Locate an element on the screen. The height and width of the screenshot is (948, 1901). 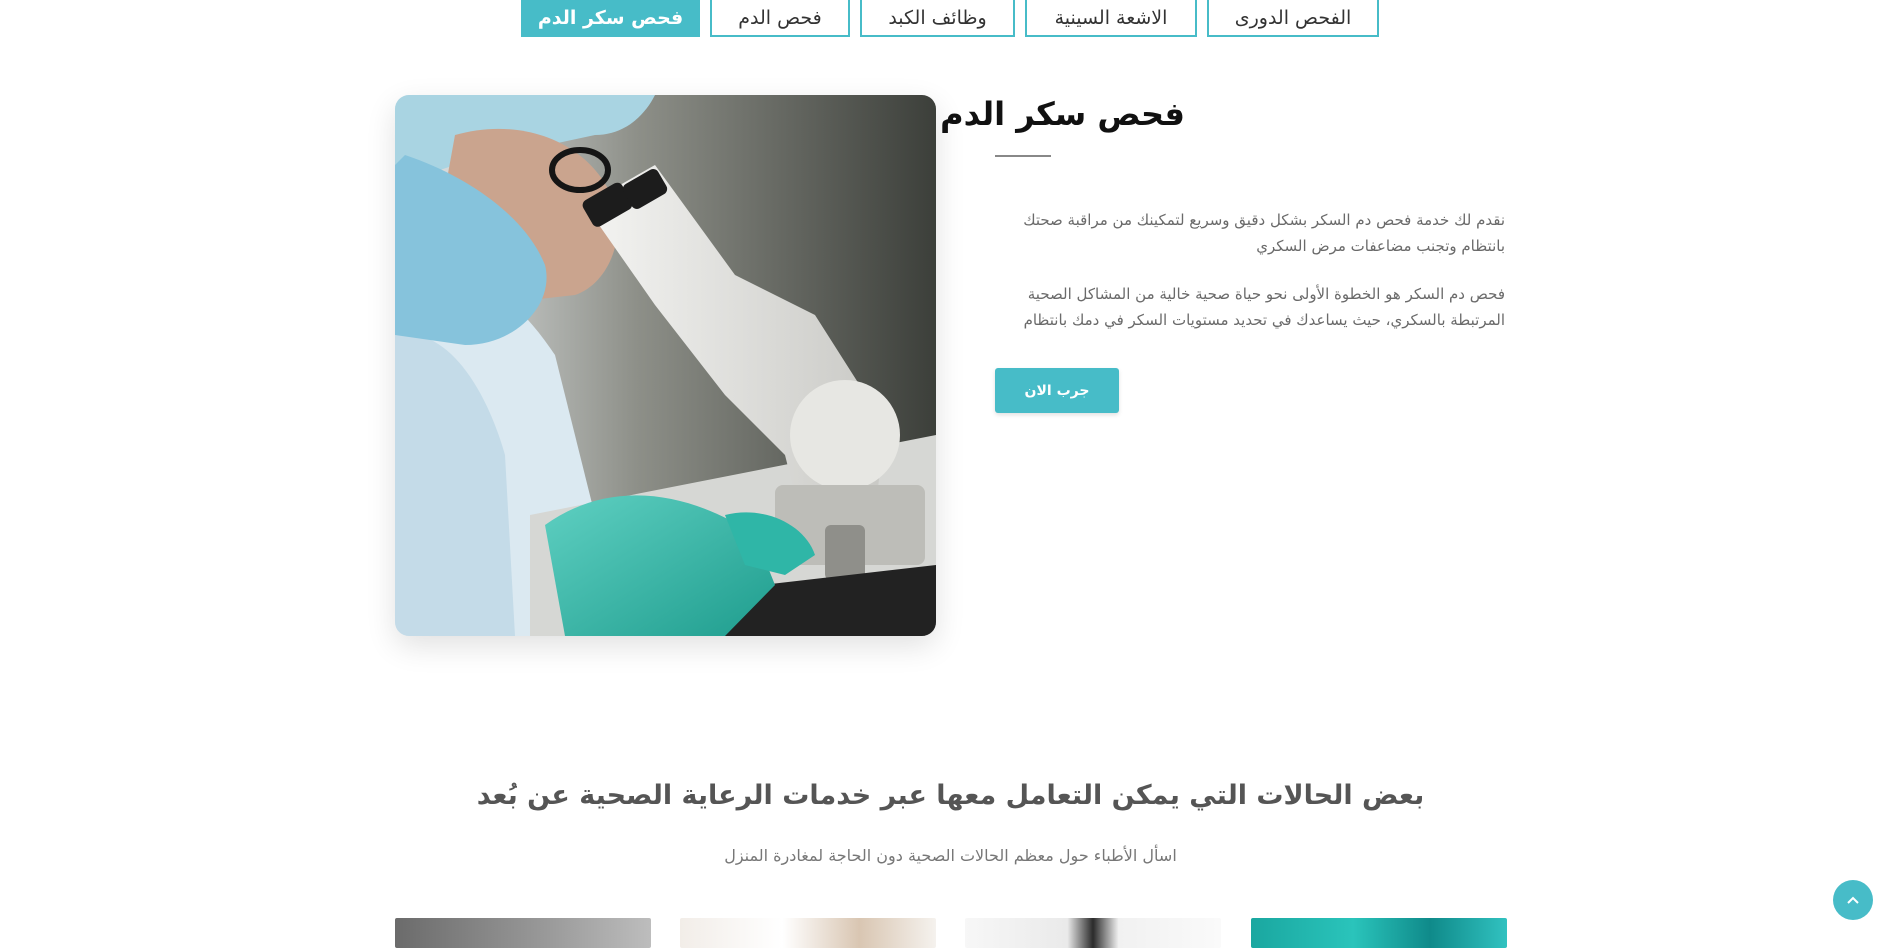
tab-blood-sugar-test: فحص سكر الدم is located at coordinates (610, 18).